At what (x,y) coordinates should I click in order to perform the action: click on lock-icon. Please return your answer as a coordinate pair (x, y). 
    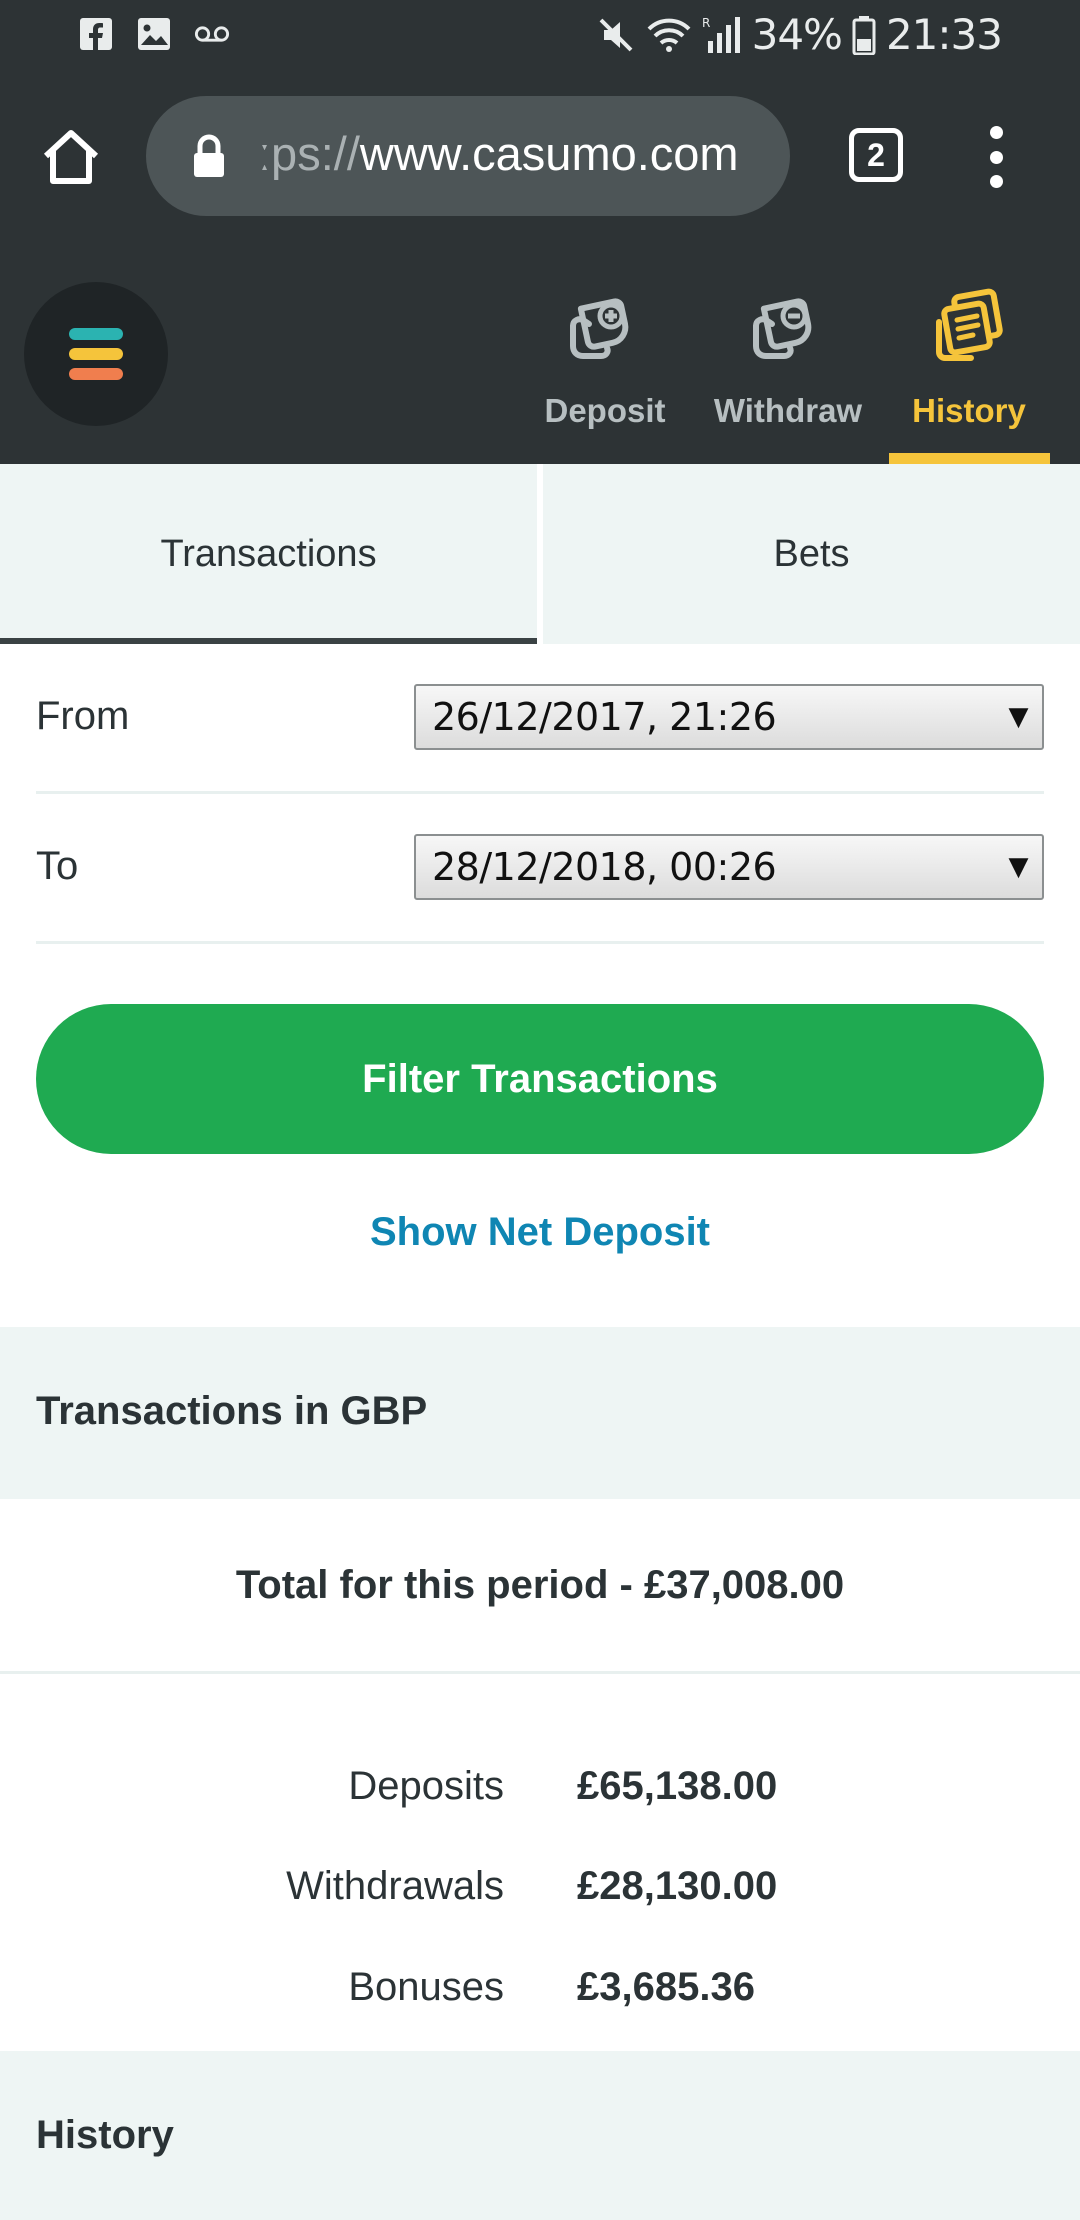
    Looking at the image, I should click on (209, 155).